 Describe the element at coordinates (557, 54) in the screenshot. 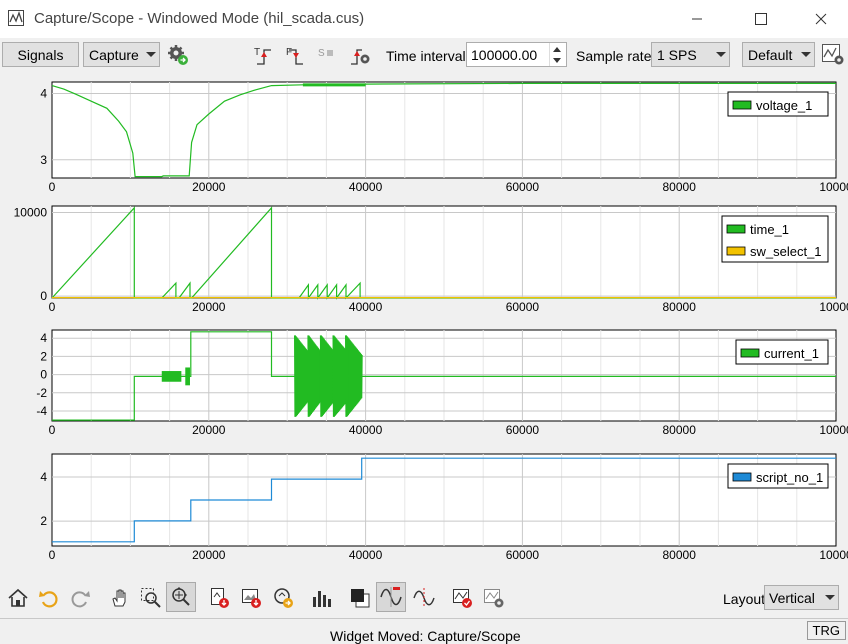

I see `spinner-arrows` at that location.